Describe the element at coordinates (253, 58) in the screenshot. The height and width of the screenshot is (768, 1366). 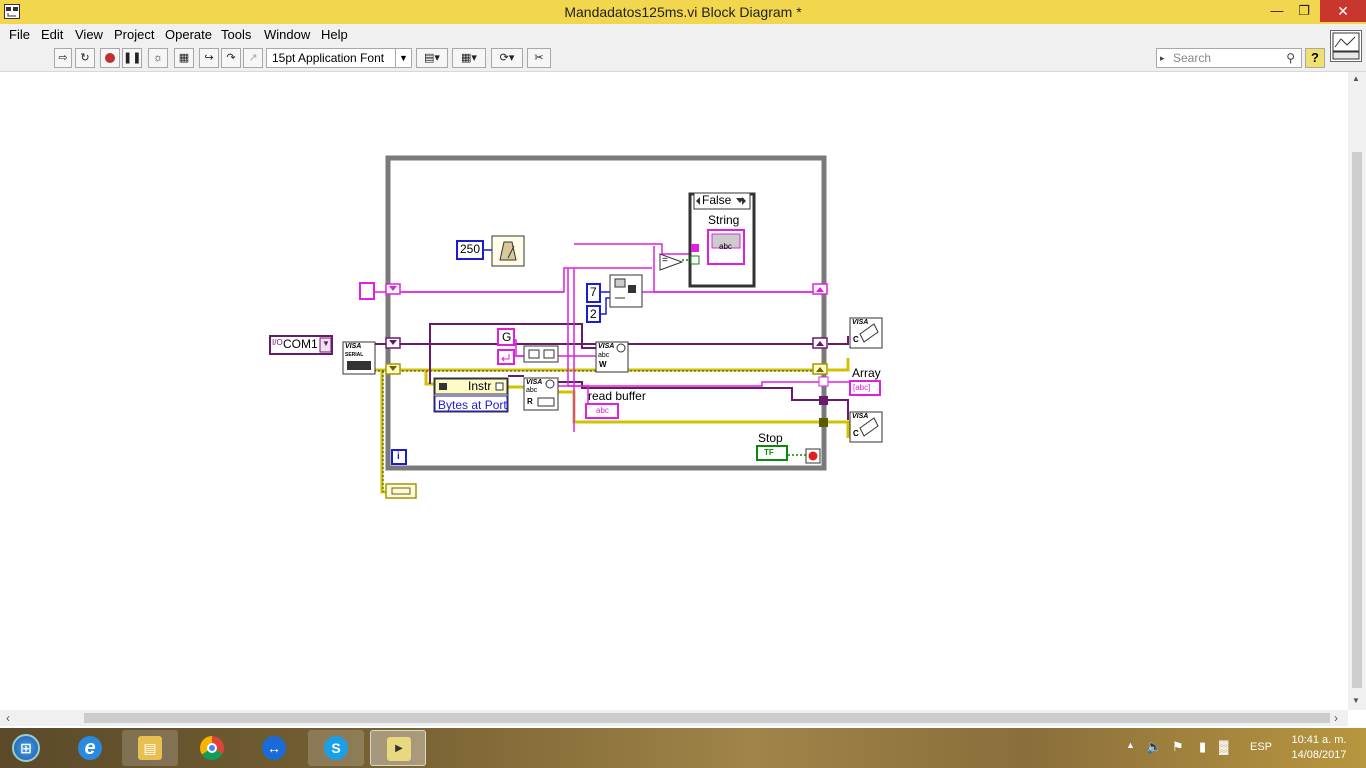
I see `step-out-icon: ↗` at that location.